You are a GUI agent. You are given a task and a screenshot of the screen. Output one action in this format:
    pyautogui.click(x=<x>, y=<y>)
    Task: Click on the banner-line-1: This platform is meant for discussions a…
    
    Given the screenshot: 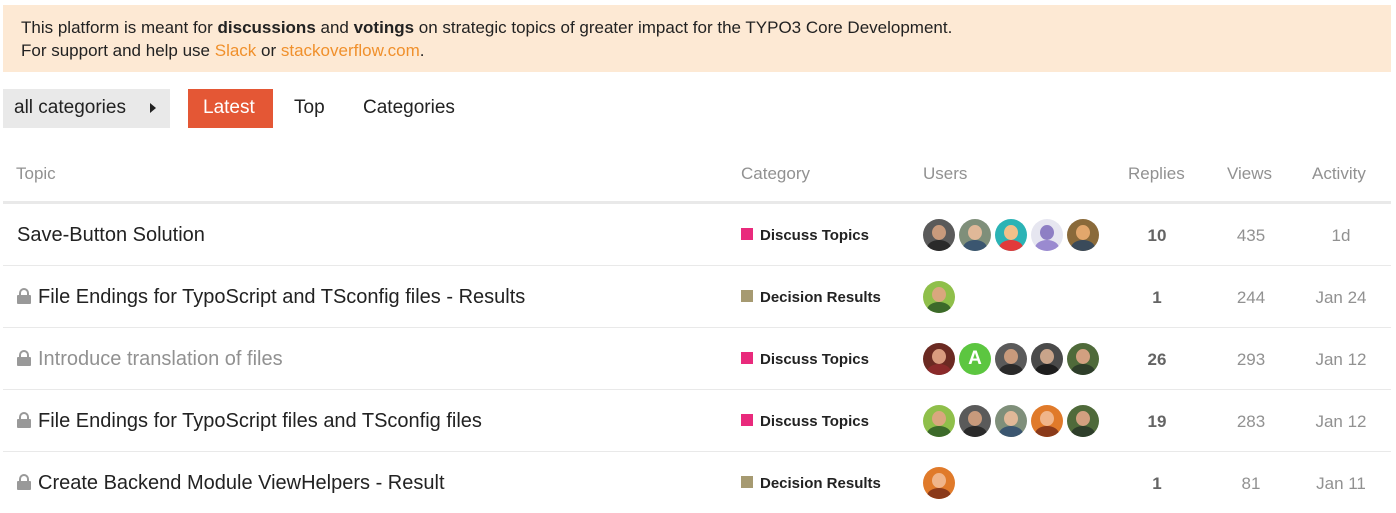 What is the action you would take?
    pyautogui.click(x=706, y=27)
    